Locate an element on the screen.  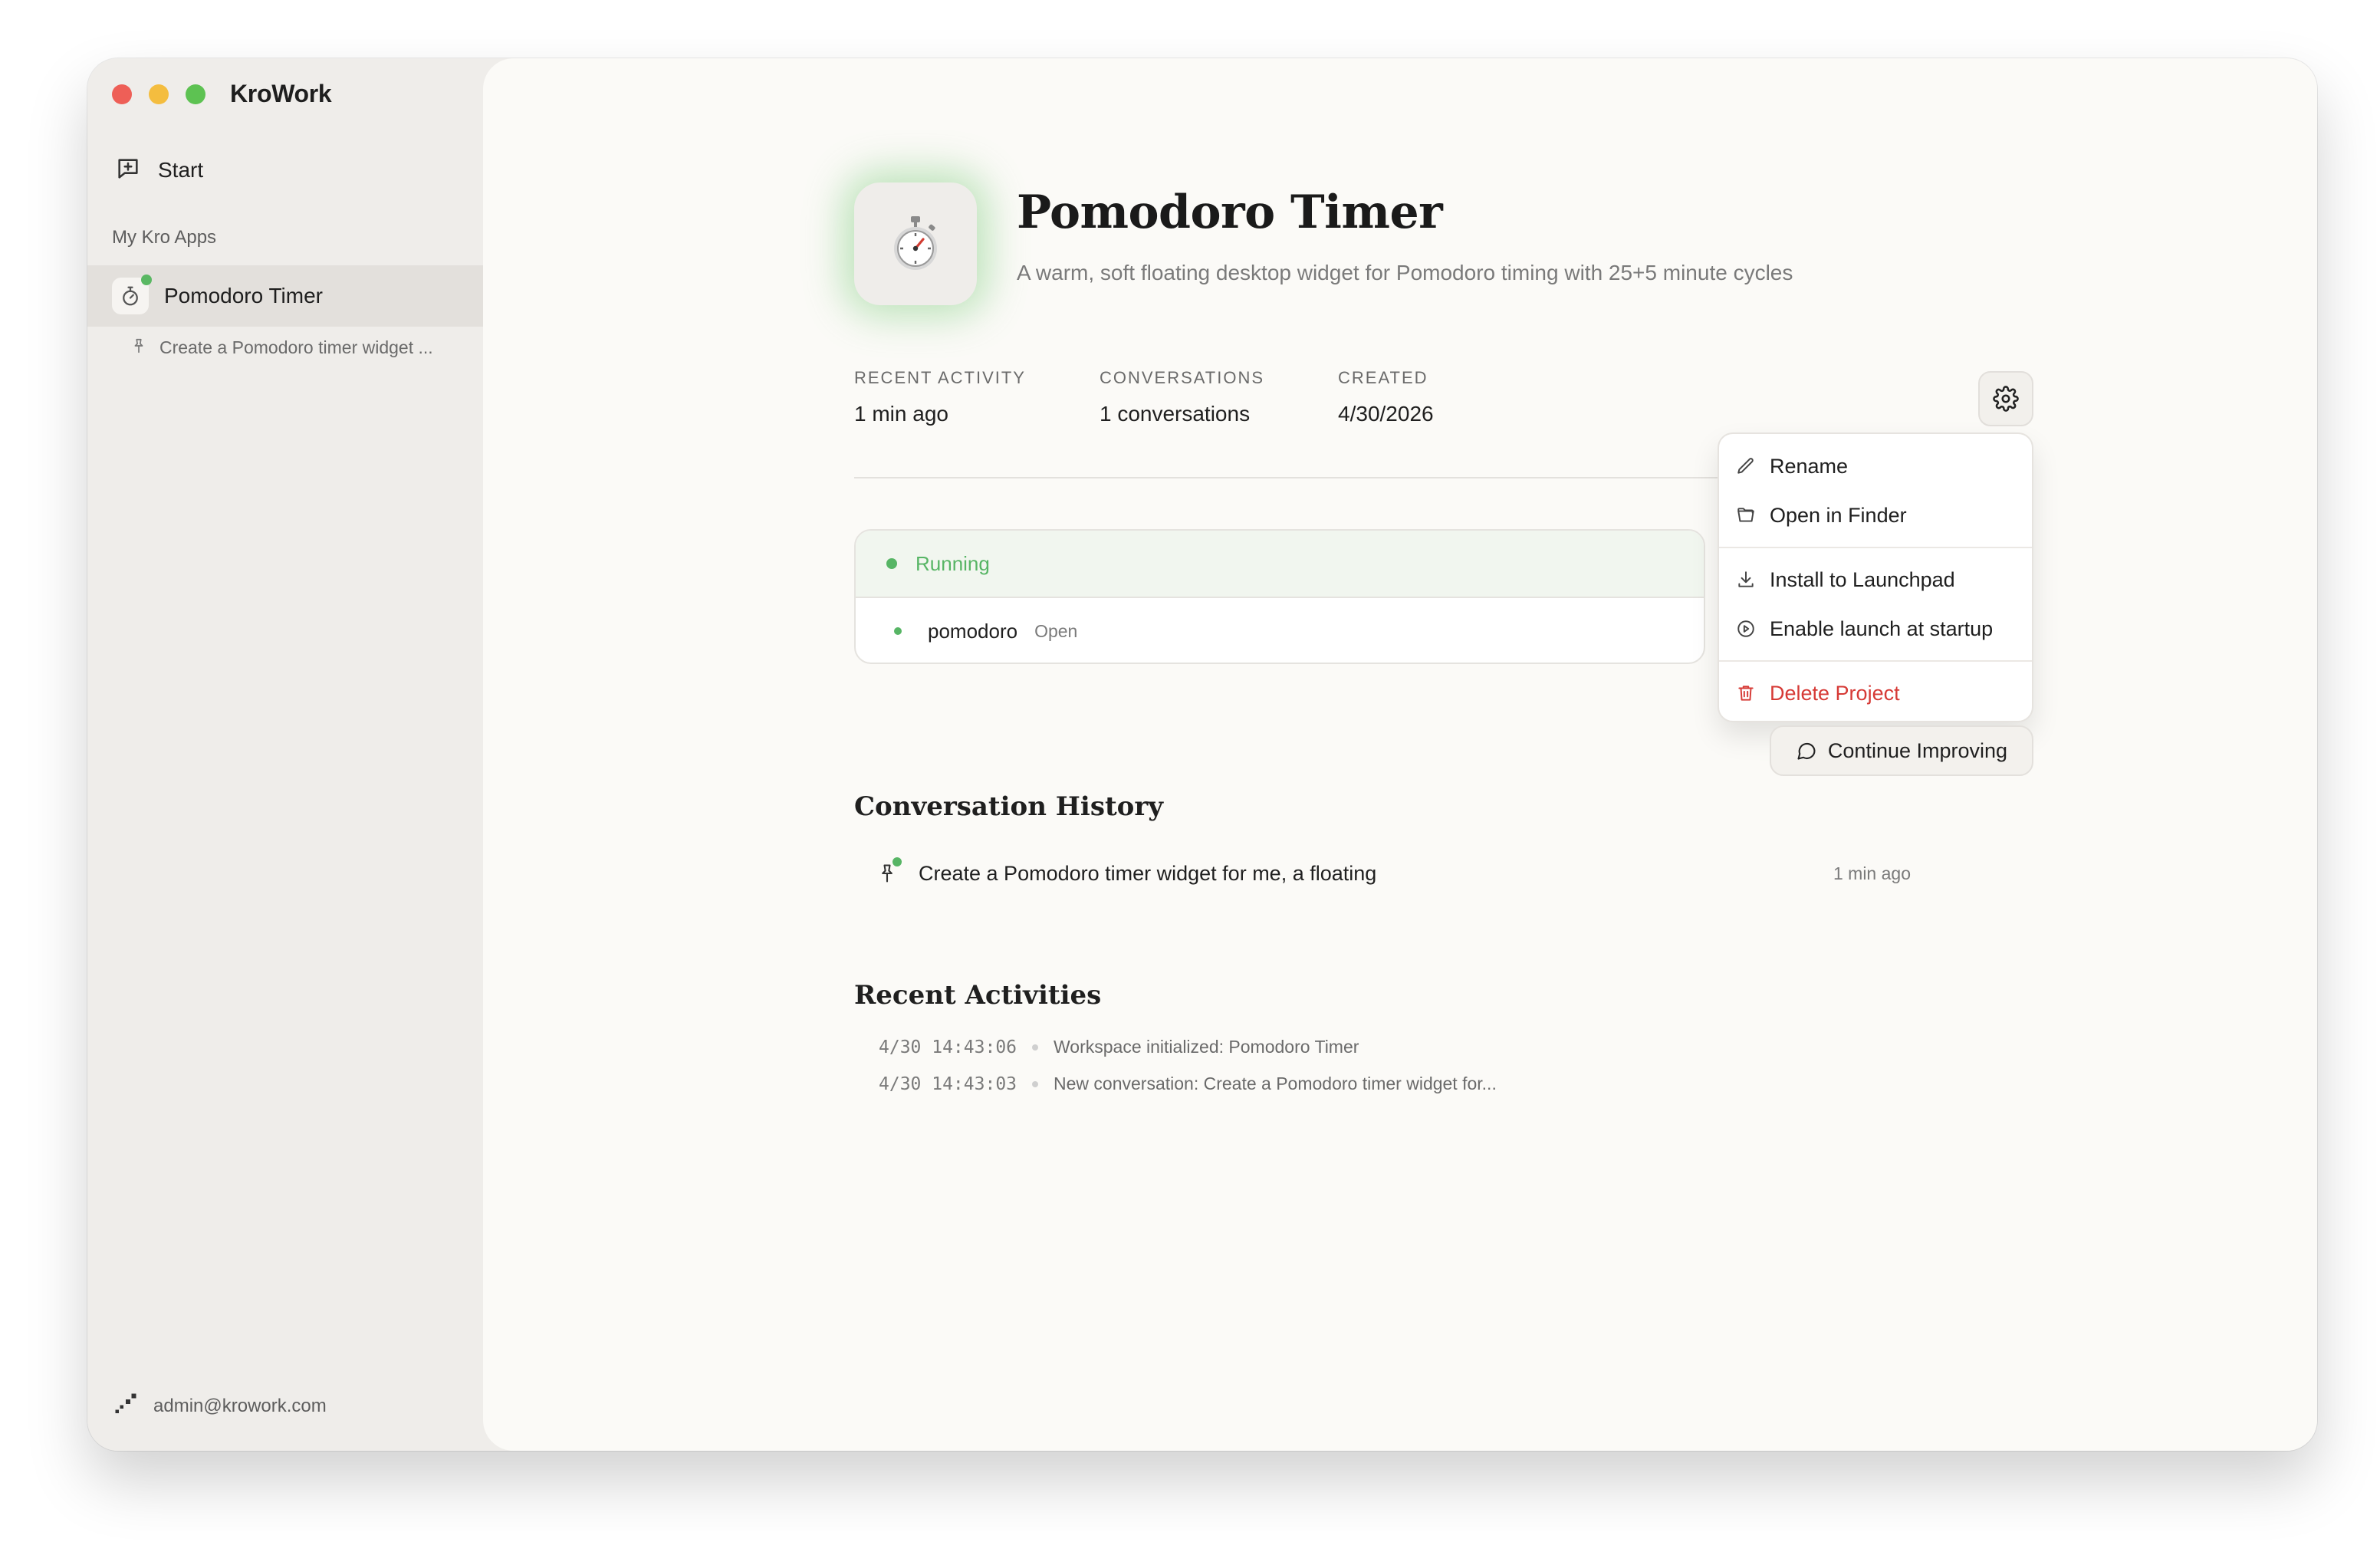
recent-activities-title: Recent Activities is located at coordinates (978, 996).